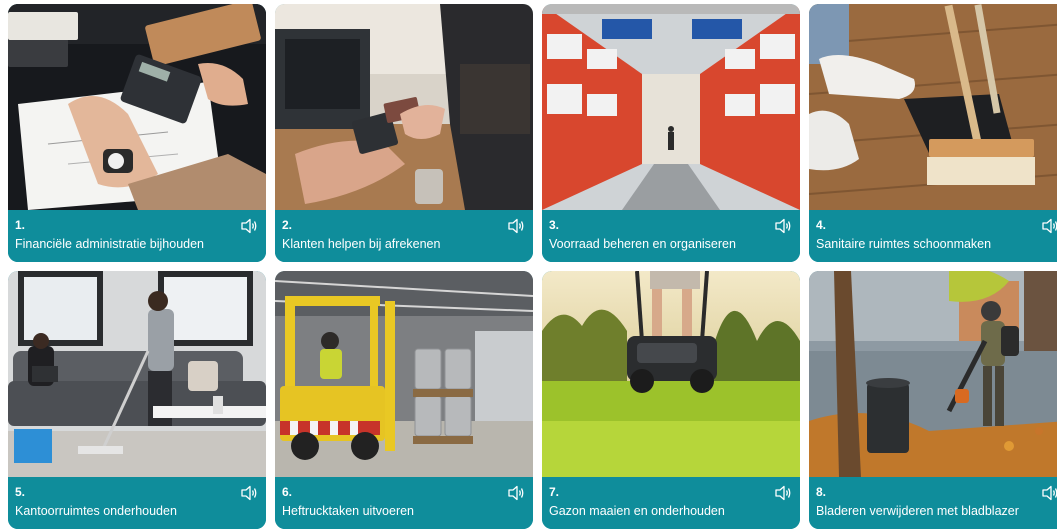  Describe the element at coordinates (137, 374) in the screenshot. I see `task-photo-office-maintenance` at that location.